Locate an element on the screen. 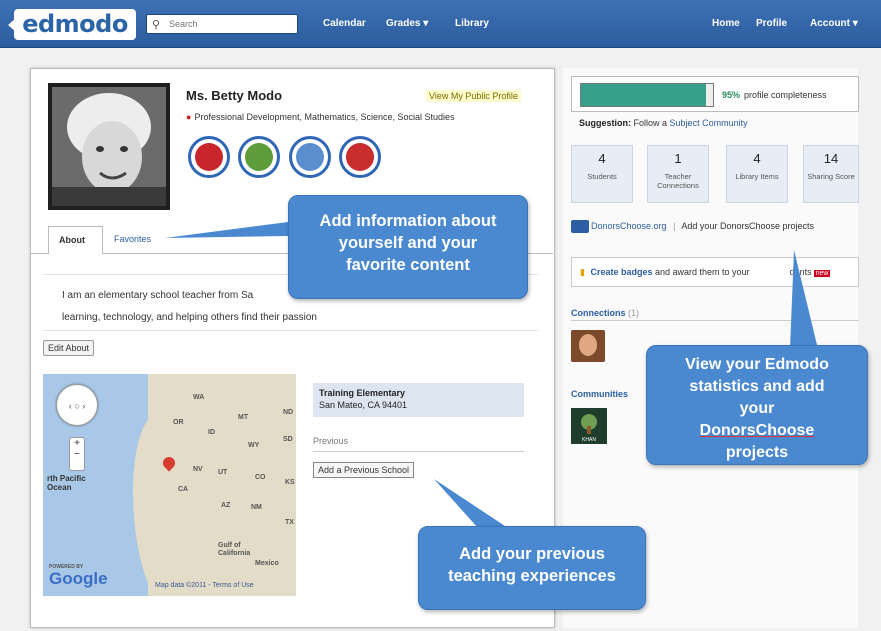 The width and height of the screenshot is (881, 631). arrow-stats is located at coordinates (804, 299).